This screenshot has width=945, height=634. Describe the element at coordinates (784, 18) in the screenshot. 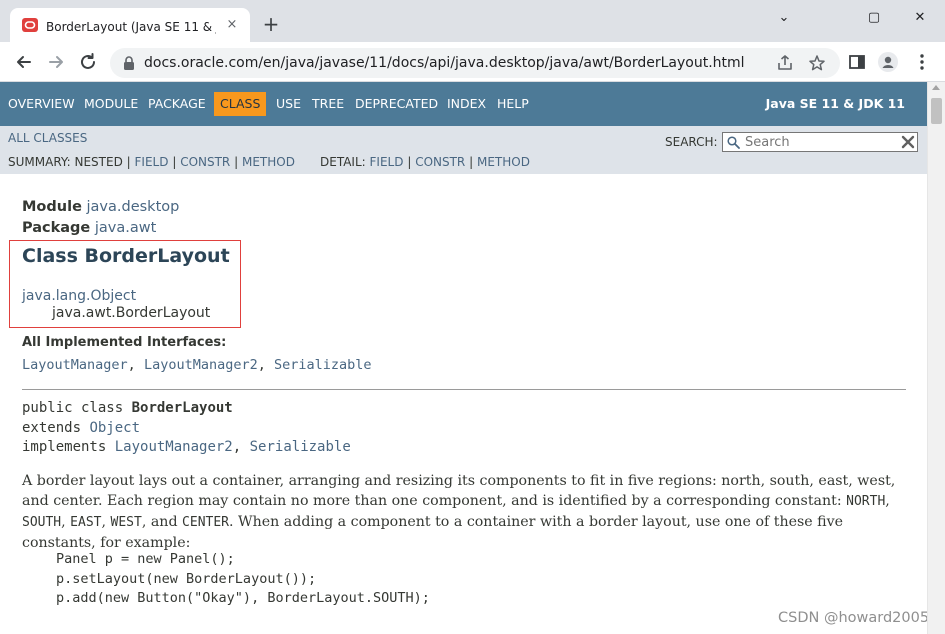

I see `minimize-button: ⌄` at that location.